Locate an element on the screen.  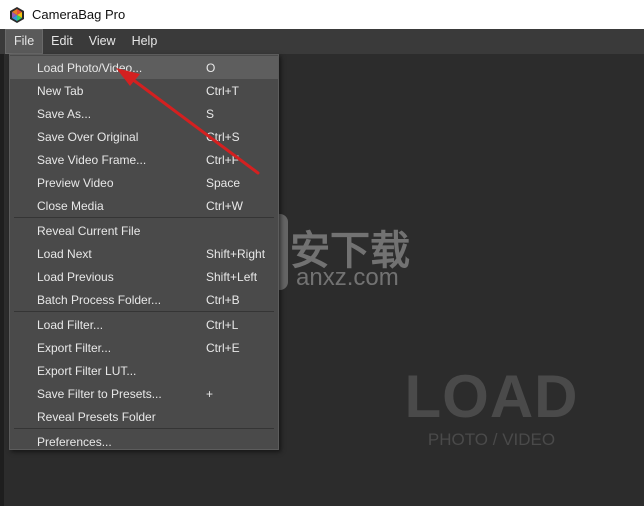
menu-item-load-previous: Load Previous Shift+Left is located at coordinates (144, 276).